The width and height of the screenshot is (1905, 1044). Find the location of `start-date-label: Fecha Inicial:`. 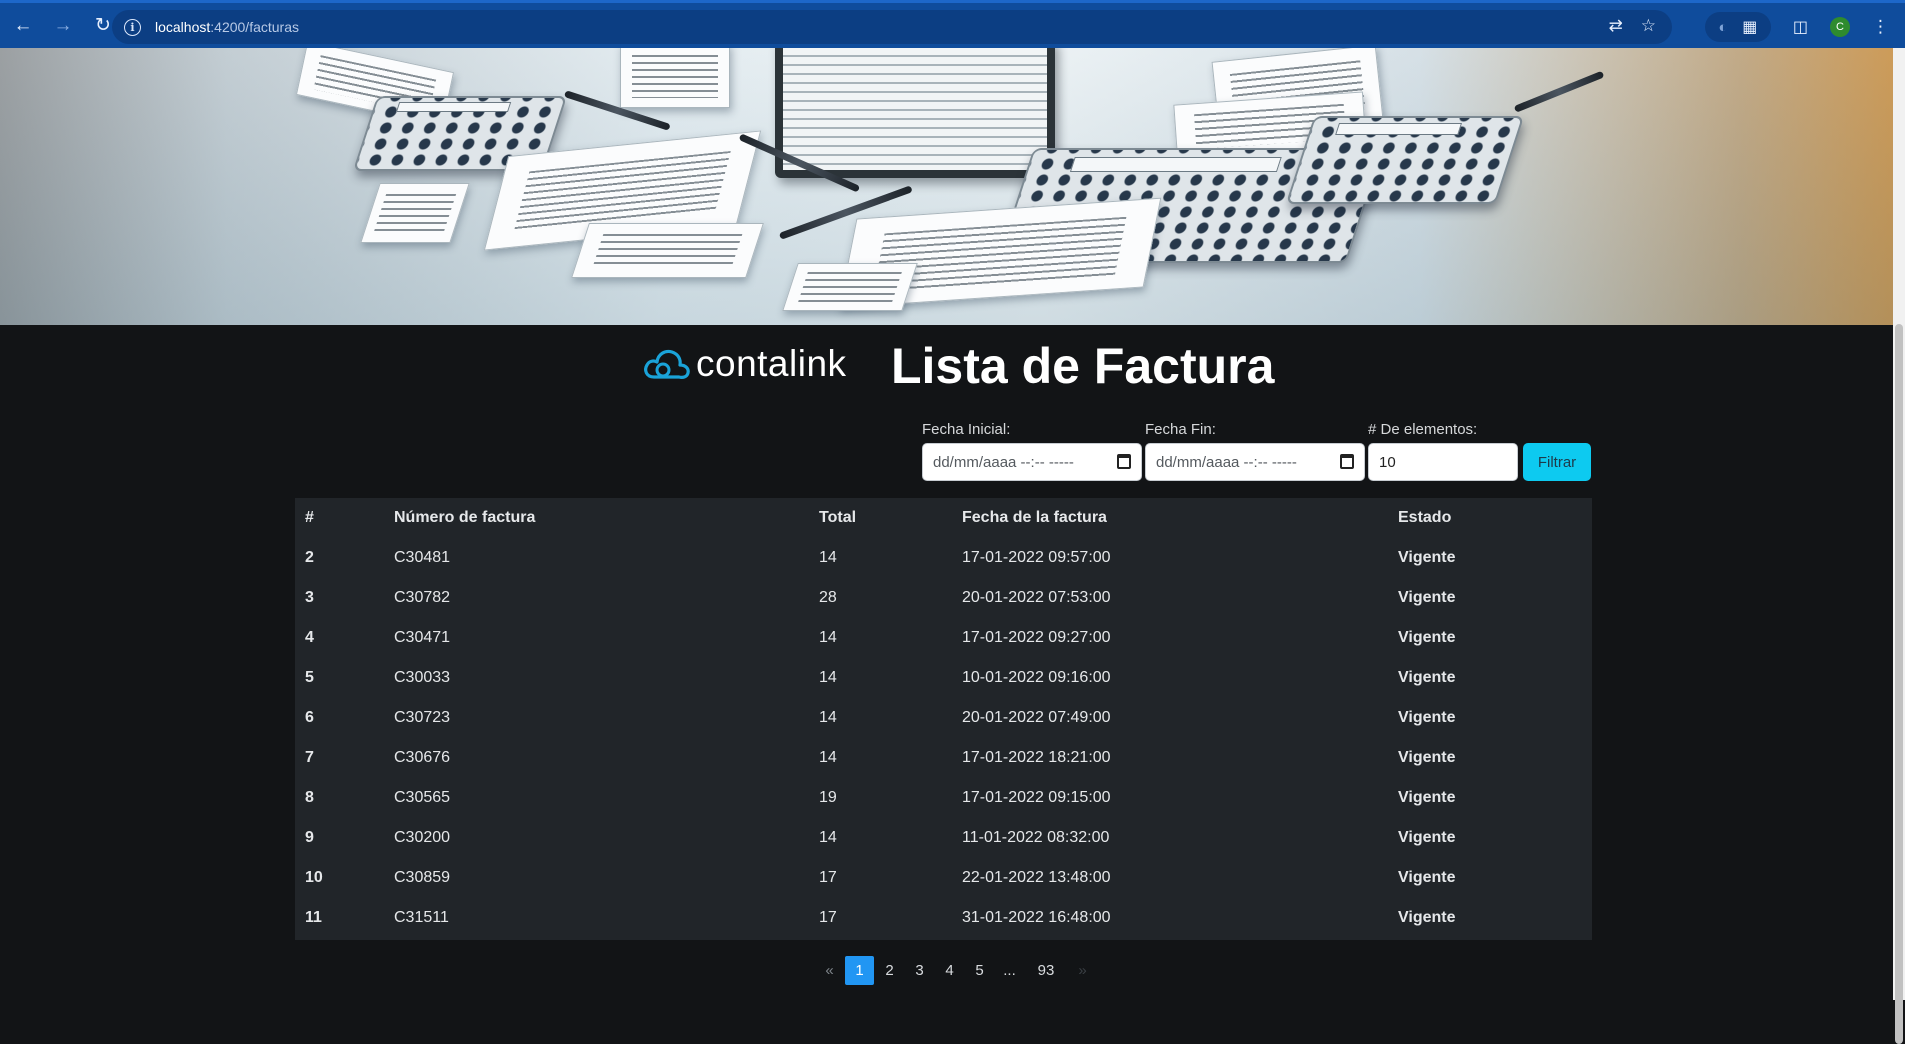

start-date-label: Fecha Inicial: is located at coordinates (966, 429).